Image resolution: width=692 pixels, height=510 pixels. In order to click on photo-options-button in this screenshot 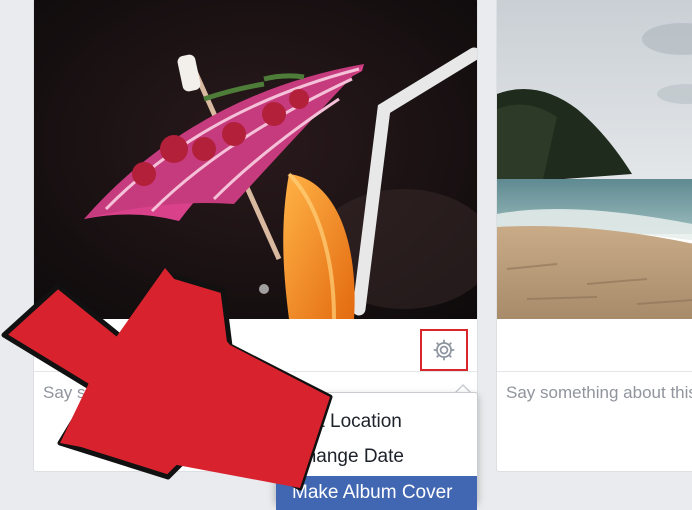, I will do `click(444, 350)`.